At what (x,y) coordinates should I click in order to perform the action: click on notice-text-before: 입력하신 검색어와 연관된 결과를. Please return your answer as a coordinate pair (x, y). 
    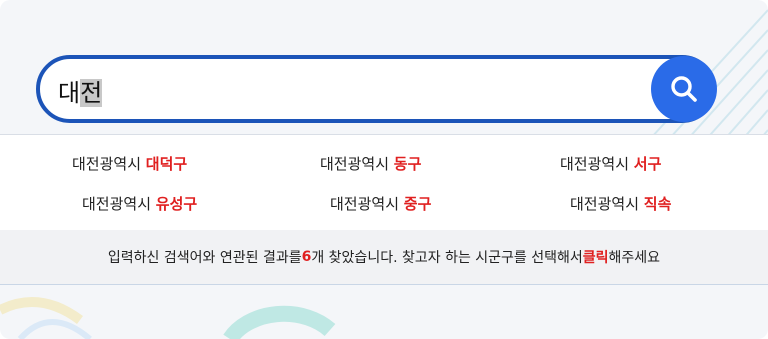
    Looking at the image, I should click on (204, 258).